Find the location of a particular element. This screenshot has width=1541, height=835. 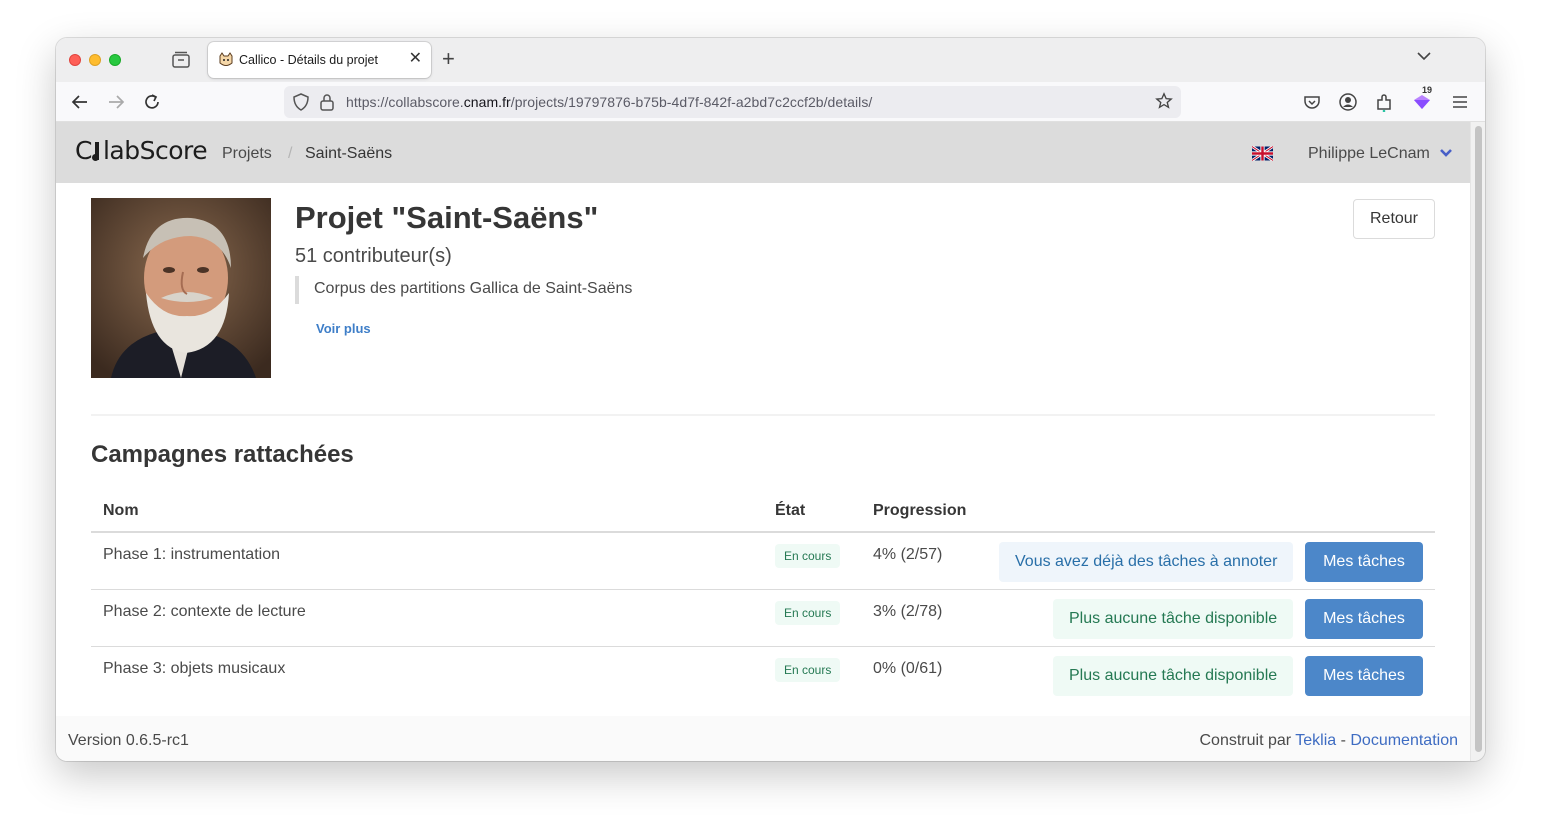

breadcrumb-current: Saint-Saëns is located at coordinates (349, 153).